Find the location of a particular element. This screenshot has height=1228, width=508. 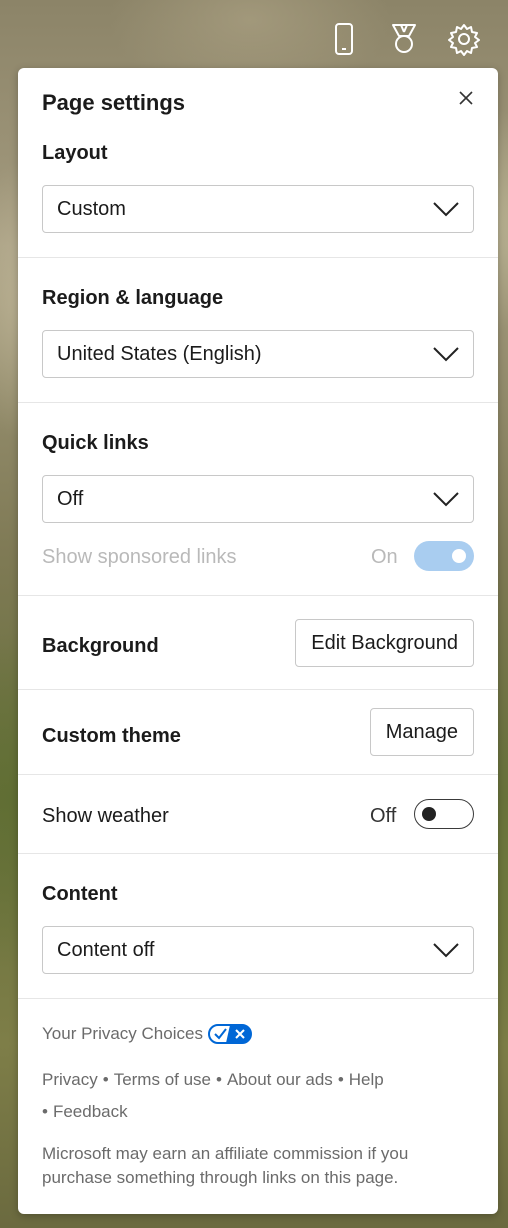

region-selected-value: United States (English) is located at coordinates (159, 353).